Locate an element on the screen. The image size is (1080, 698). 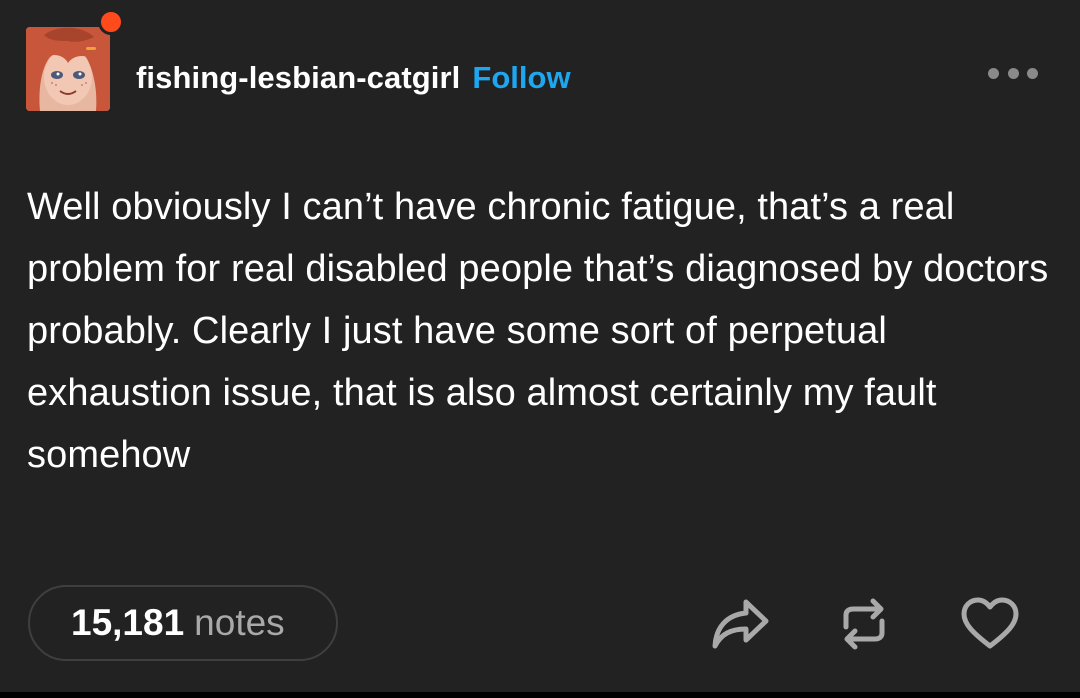
notes-count: 15,181 is located at coordinates (128, 622).